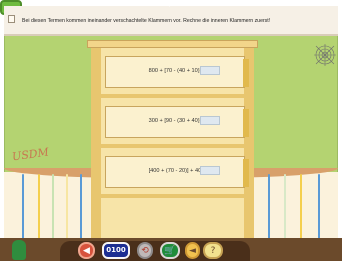  What do you see at coordinates (171, 5) in the screenshot?
I see `checkmark-glyph: ✔` at bounding box center [171, 5].